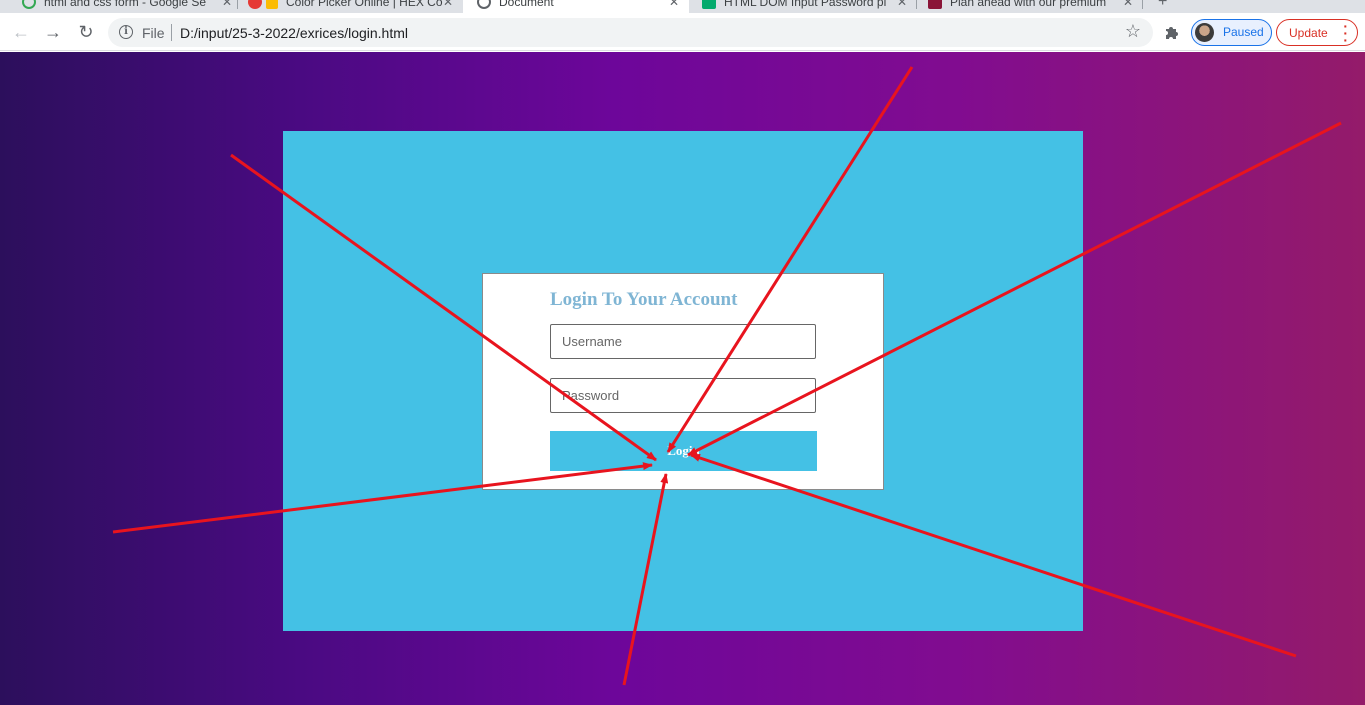 The width and height of the screenshot is (1365, 705). What do you see at coordinates (364, 4) in the screenshot?
I see `tab-title: Color Picker Online | HEX Co` at bounding box center [364, 4].